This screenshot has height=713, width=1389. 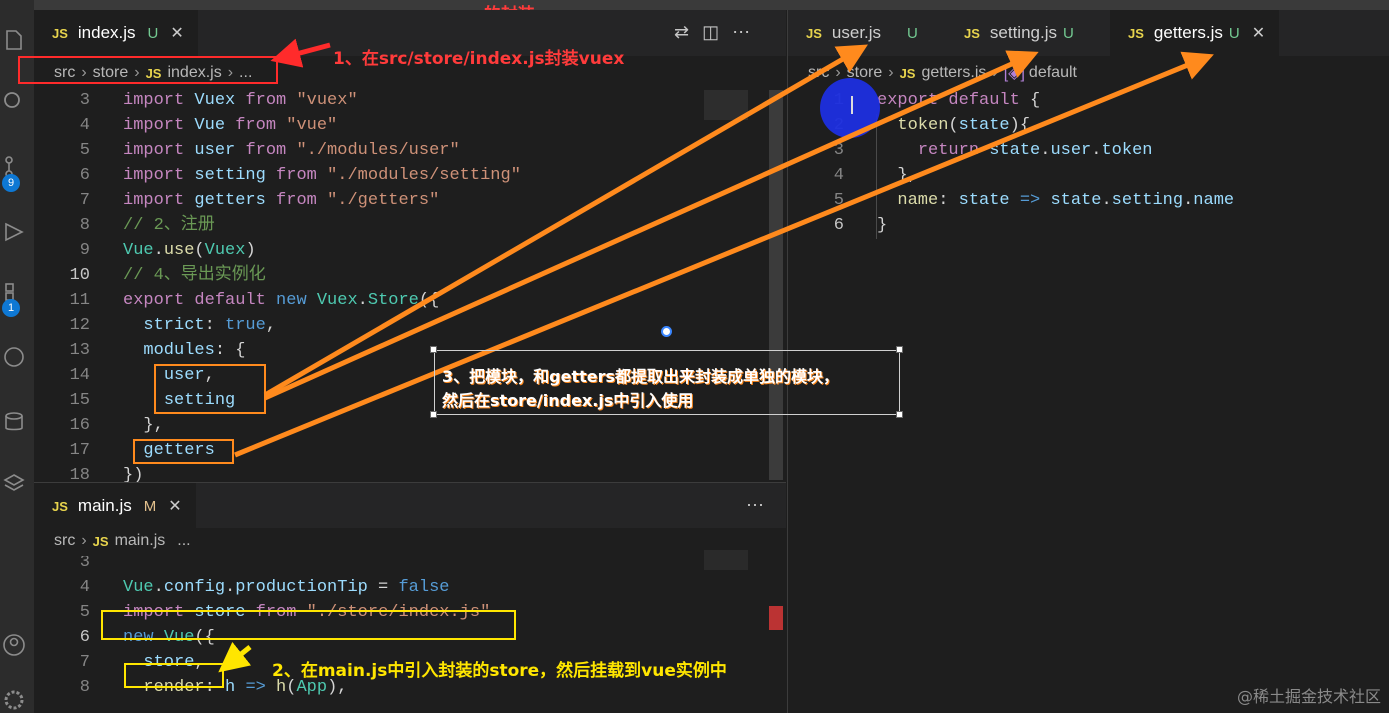 What do you see at coordinates (1088, 175) in the screenshot?
I see `code-line: 4 },` at bounding box center [1088, 175].